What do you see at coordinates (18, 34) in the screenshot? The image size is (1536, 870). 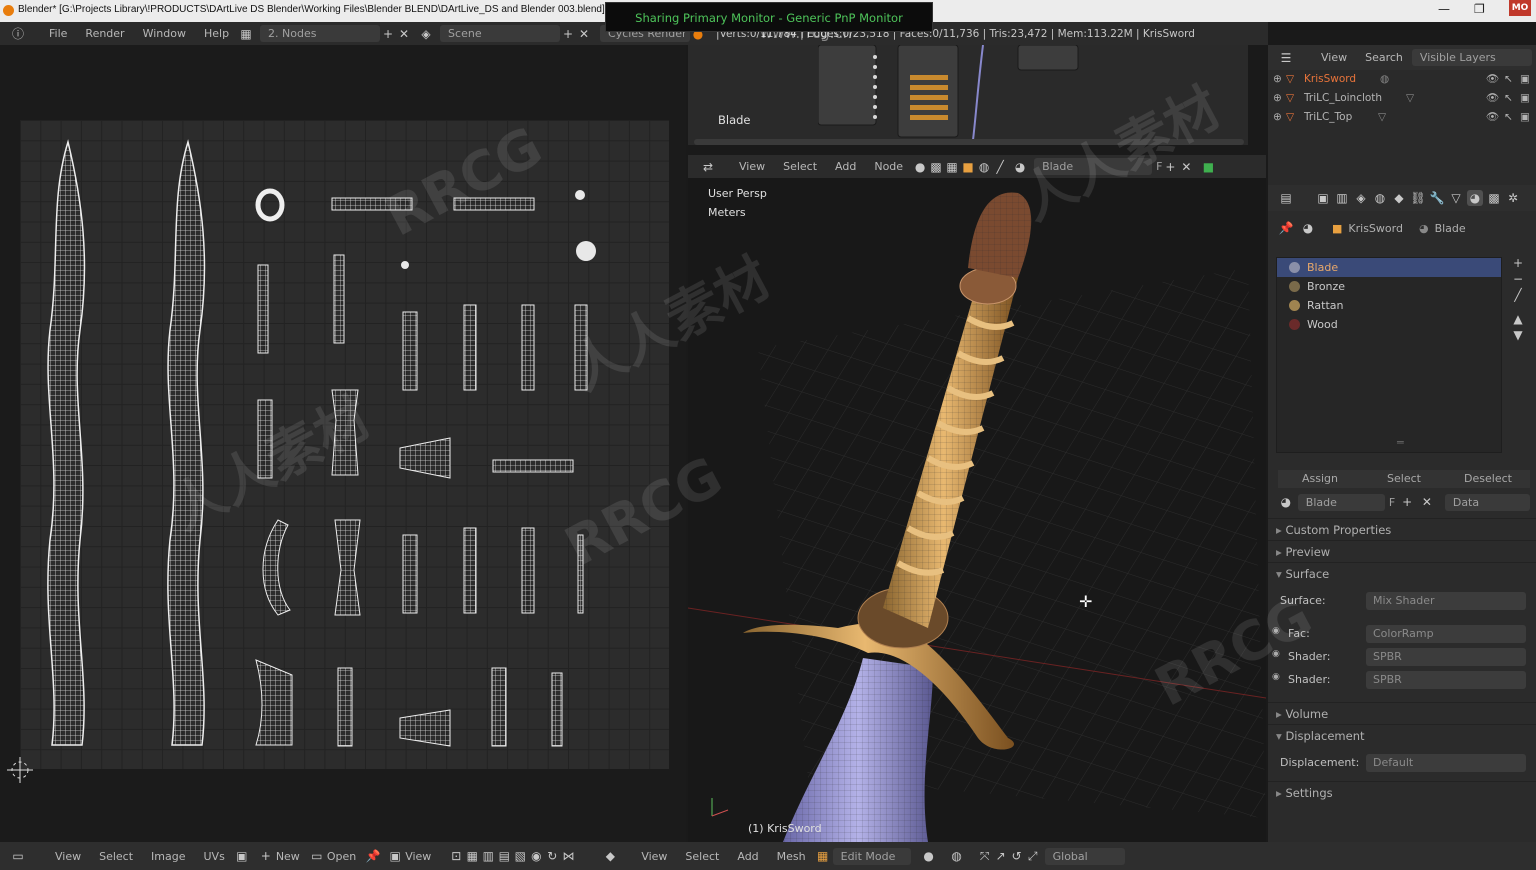 I see `info-editor-icon: ⓘ` at bounding box center [18, 34].